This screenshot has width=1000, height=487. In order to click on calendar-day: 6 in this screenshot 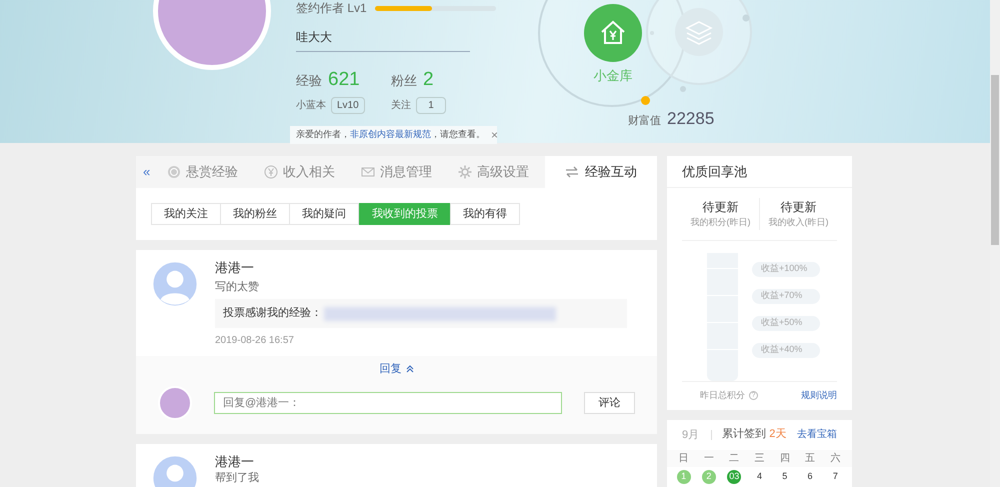, I will do `click(810, 477)`.